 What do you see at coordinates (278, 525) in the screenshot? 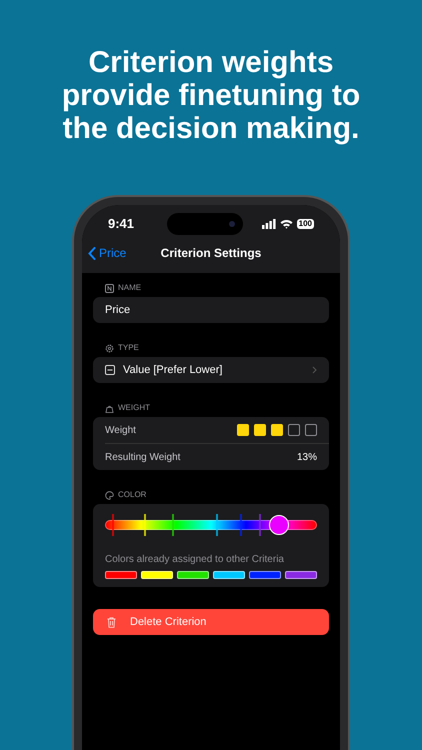
I see `slider-thumb` at bounding box center [278, 525].